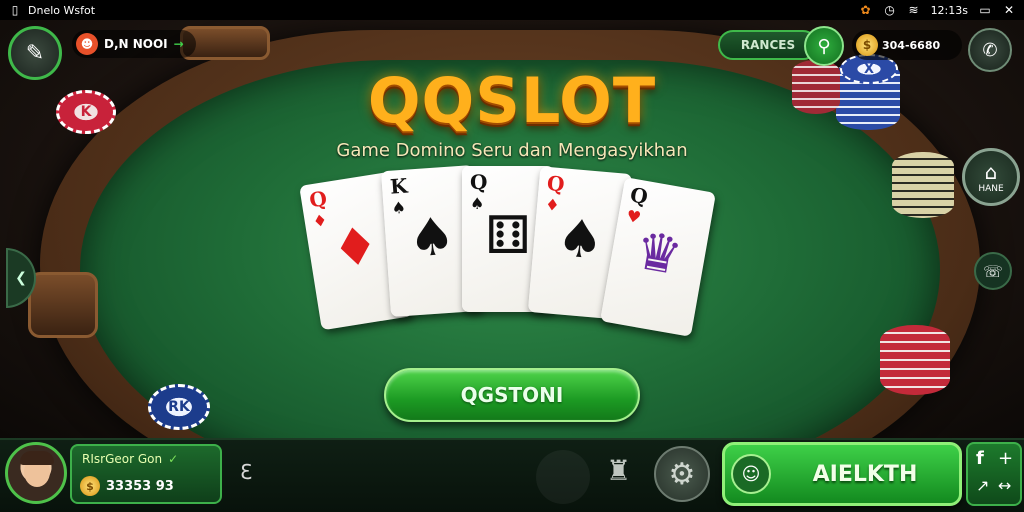 Image resolution: width=1024 pixels, height=512 pixels. I want to click on moon-icon: Ɛ, so click(246, 472).